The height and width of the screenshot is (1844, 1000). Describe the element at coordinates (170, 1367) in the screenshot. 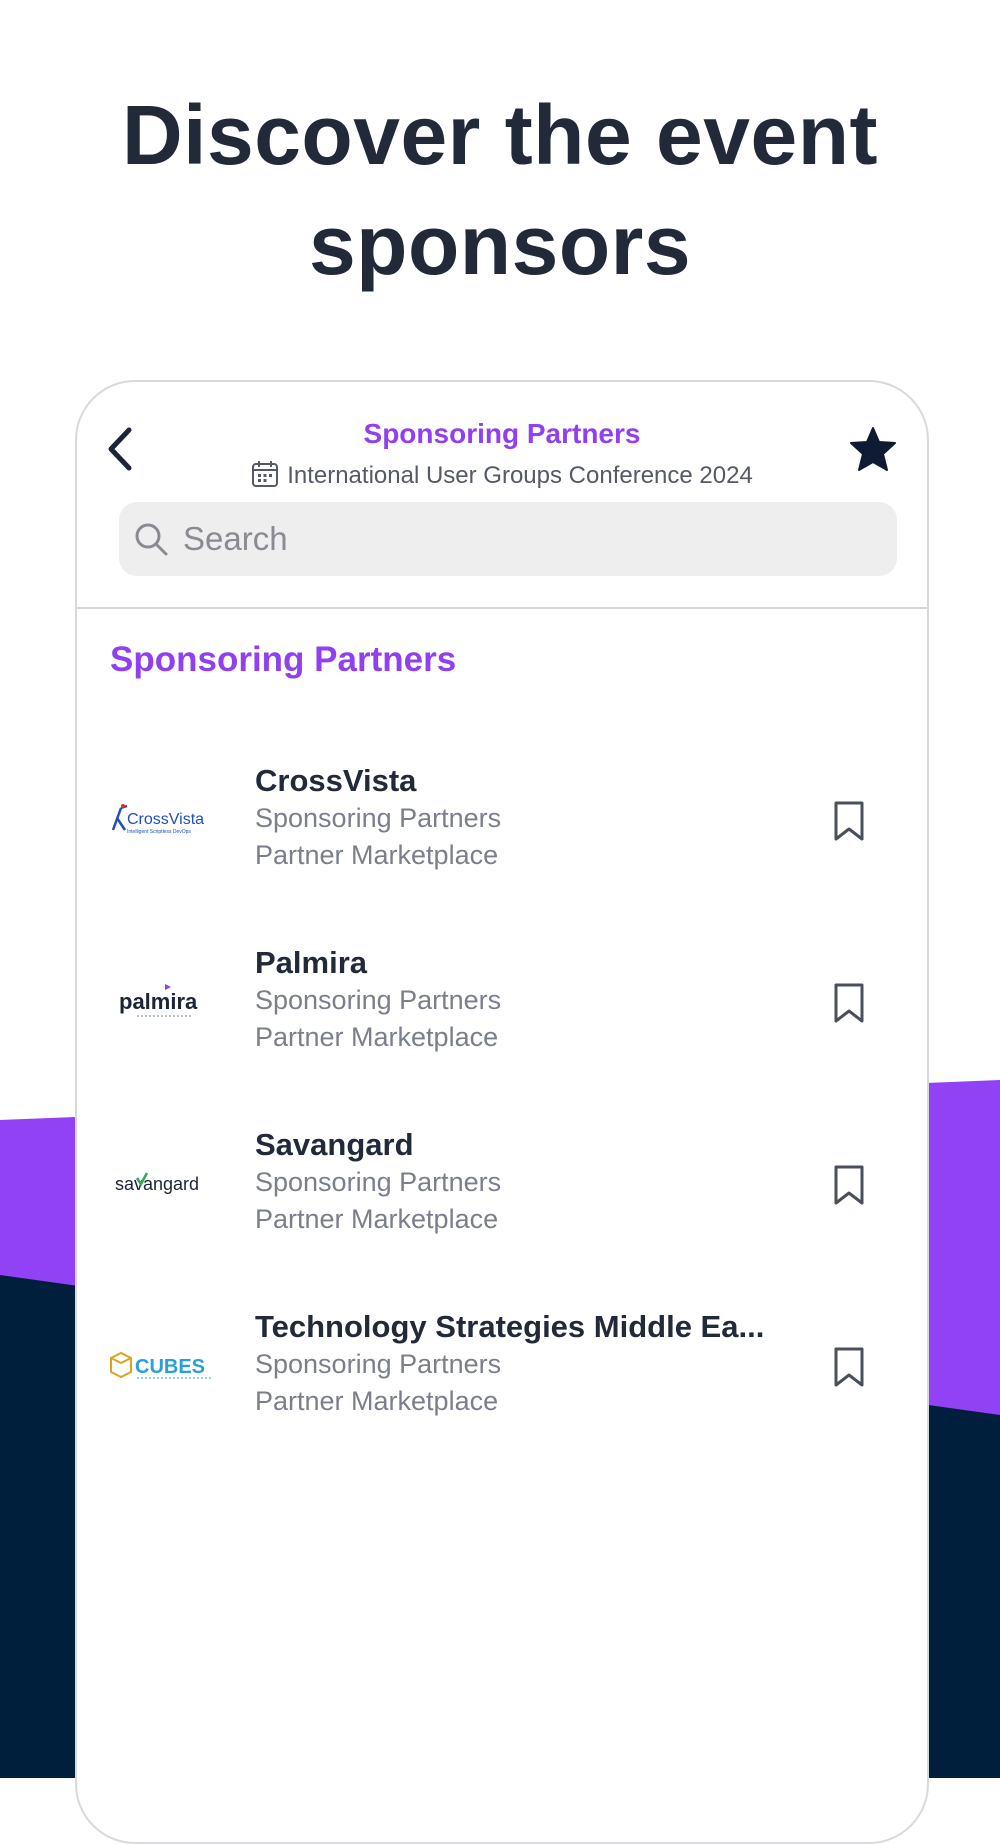

I see `svg-text: CUBES` at that location.